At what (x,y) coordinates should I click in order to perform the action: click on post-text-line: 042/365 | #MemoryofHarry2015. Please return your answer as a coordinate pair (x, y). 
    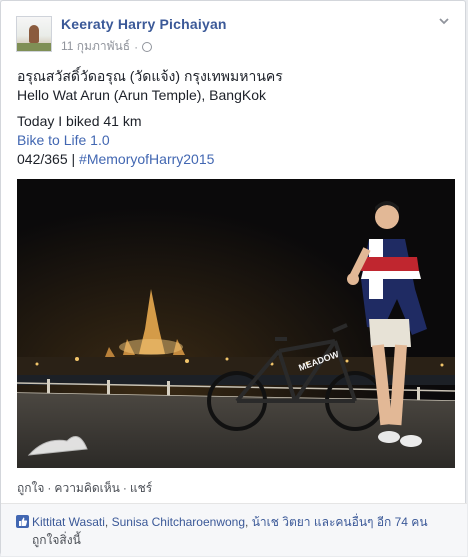
    Looking at the image, I should click on (234, 159).